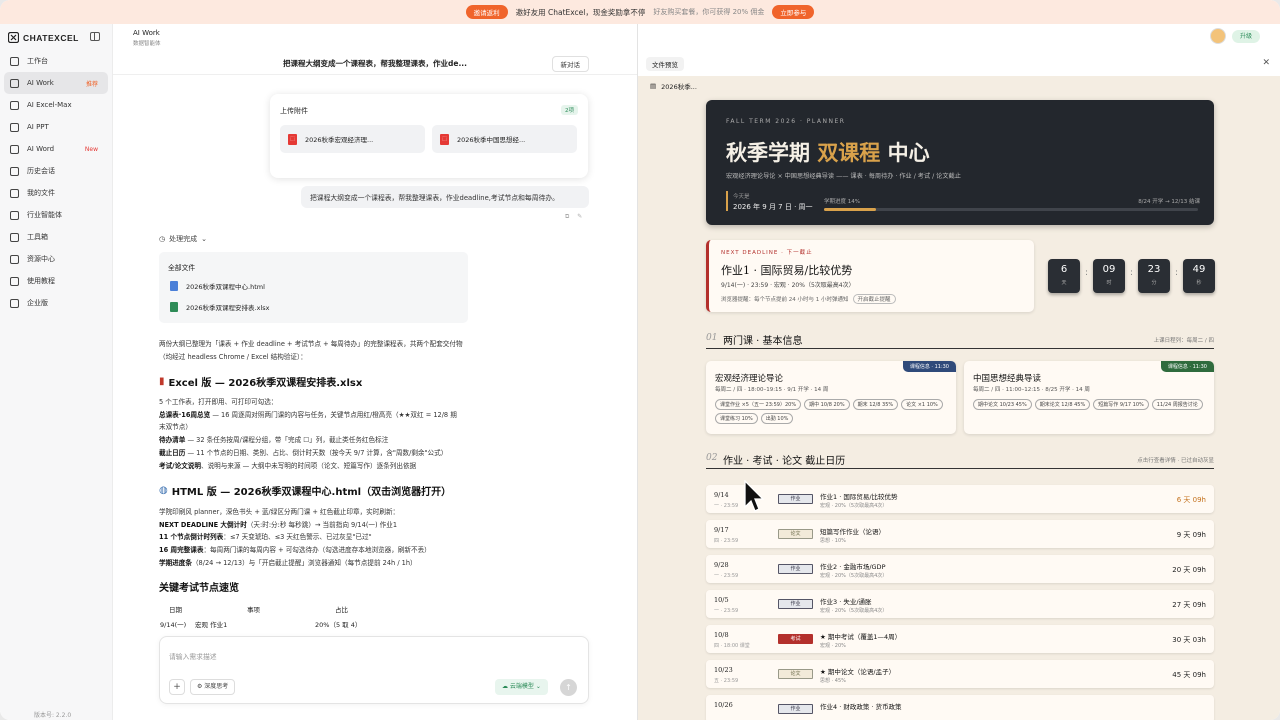 This screenshot has width=1280, height=720. Describe the element at coordinates (313, 287) in the screenshot. I see `output-files: 全部文件 2026秋季双课程中心.html 2026秋季双课程安排表.xlsx` at that location.